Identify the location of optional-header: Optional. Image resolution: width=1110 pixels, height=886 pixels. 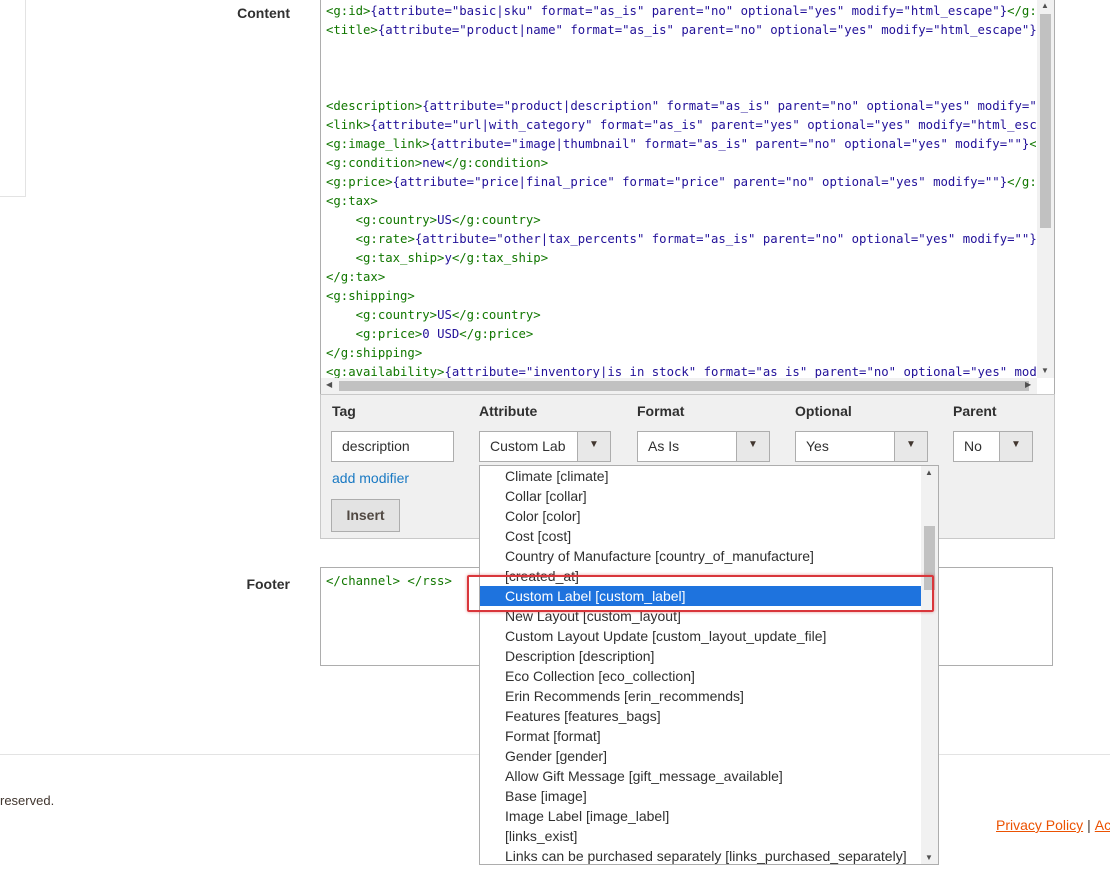
(823, 411).